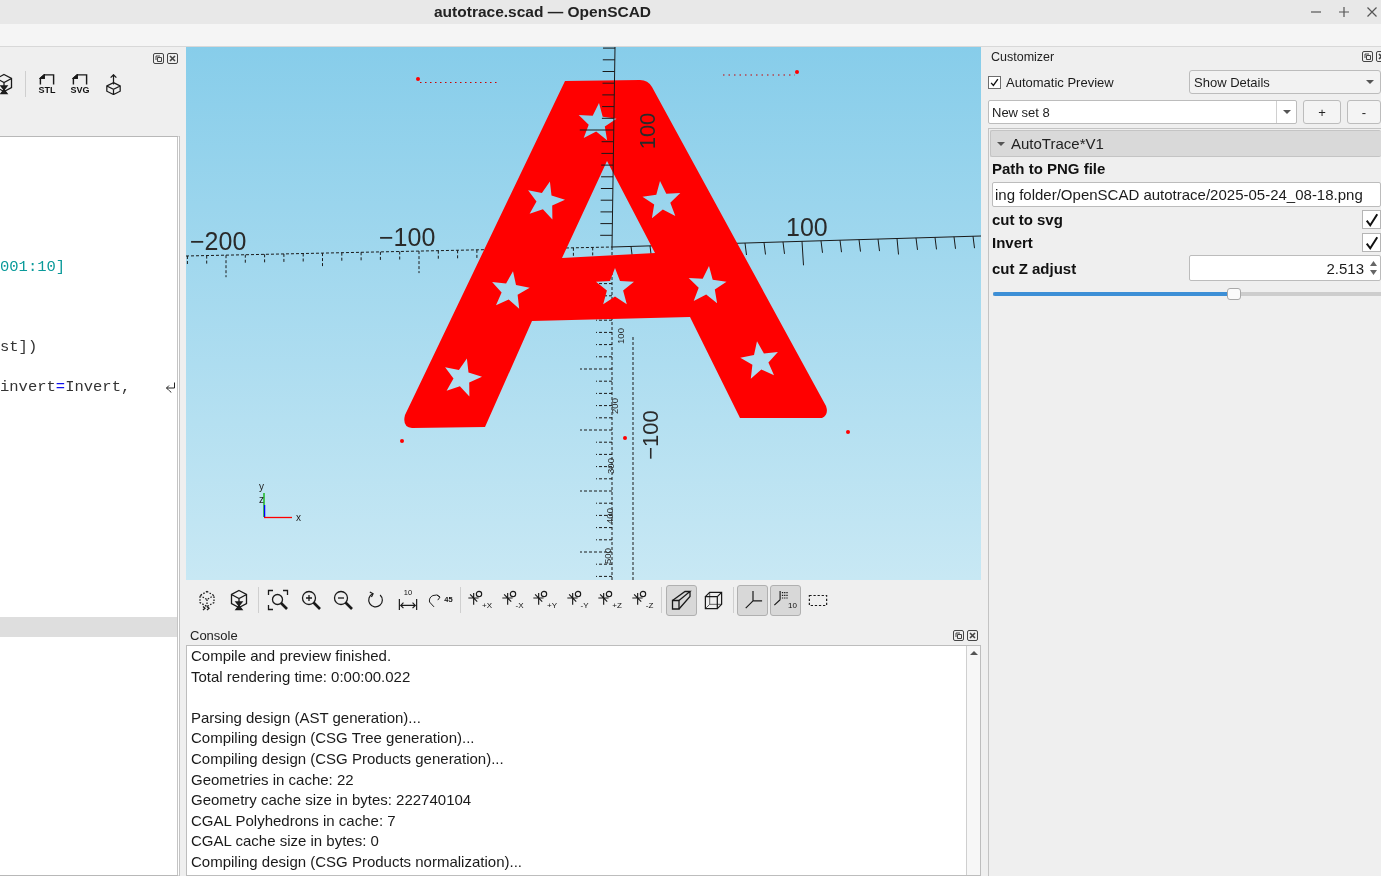 The height and width of the screenshot is (876, 1381). I want to click on parameter-label: Path to PNG file, so click(1049, 169).